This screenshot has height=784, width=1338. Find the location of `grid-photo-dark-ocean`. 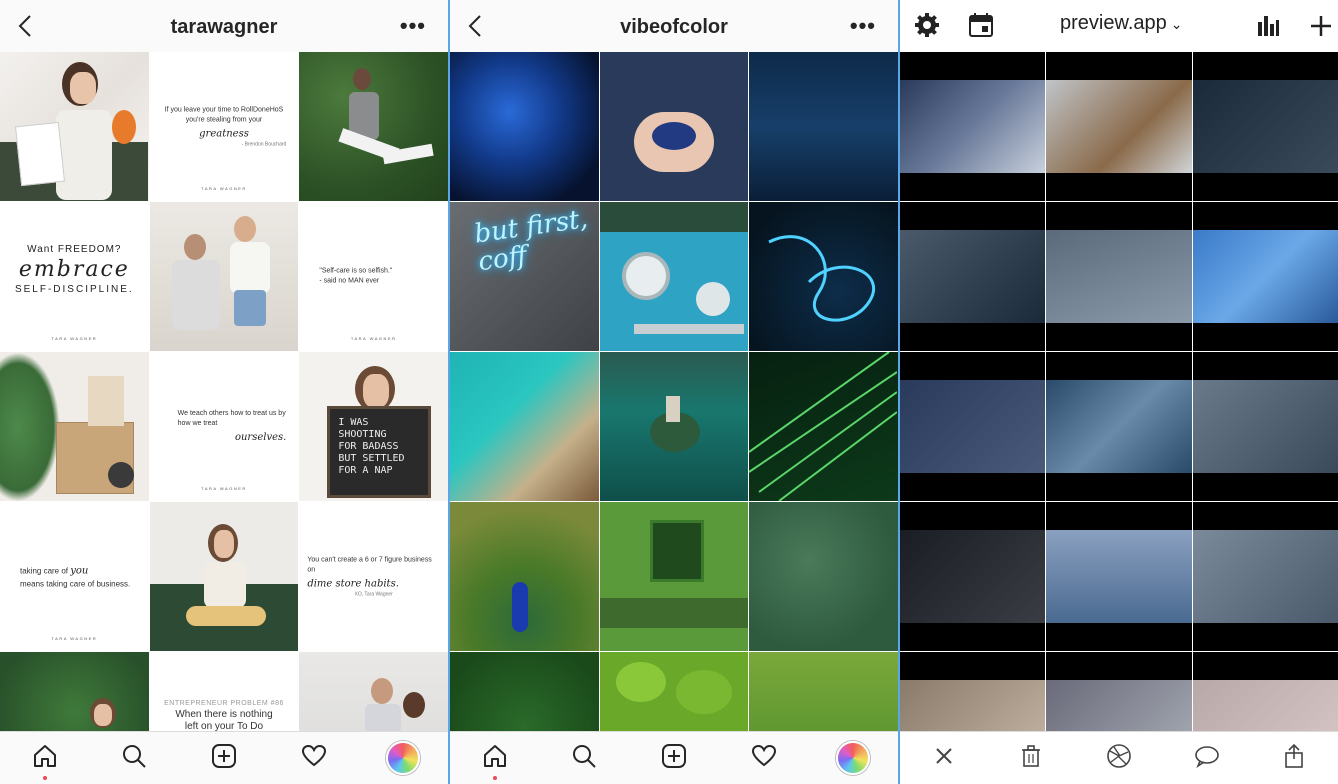

grid-photo-dark-ocean is located at coordinates (823, 126).